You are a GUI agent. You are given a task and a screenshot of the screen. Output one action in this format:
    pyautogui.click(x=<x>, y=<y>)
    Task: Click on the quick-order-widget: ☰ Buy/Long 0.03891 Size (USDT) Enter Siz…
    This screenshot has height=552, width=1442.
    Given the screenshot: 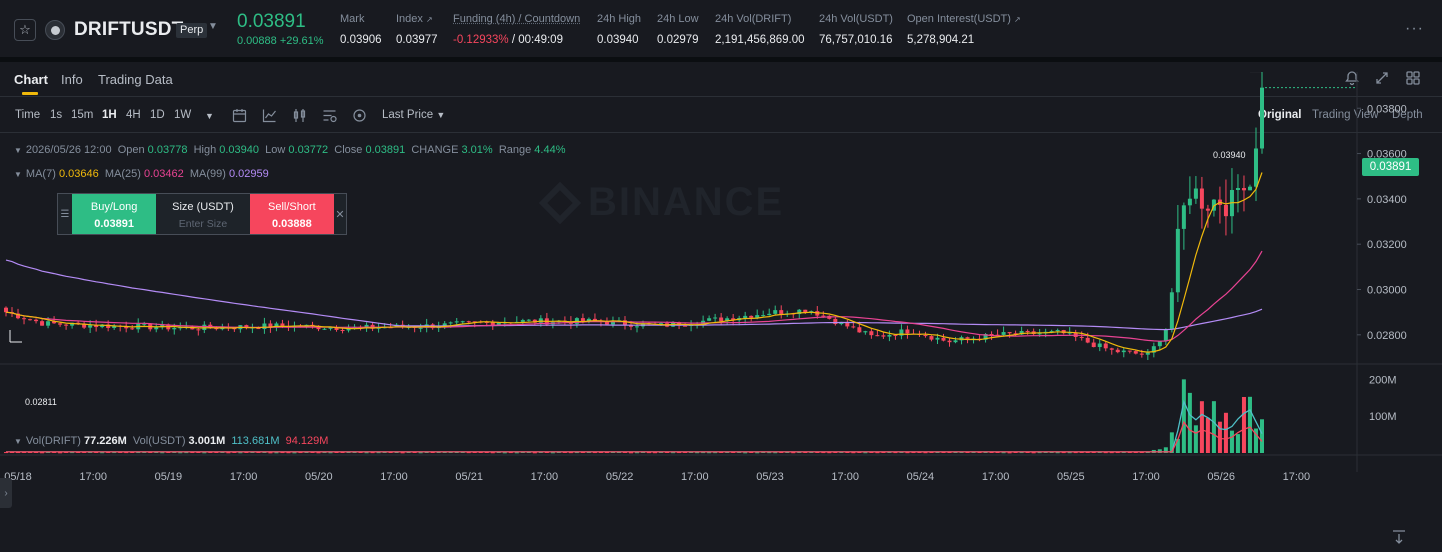 What is the action you would take?
    pyautogui.click(x=202, y=214)
    